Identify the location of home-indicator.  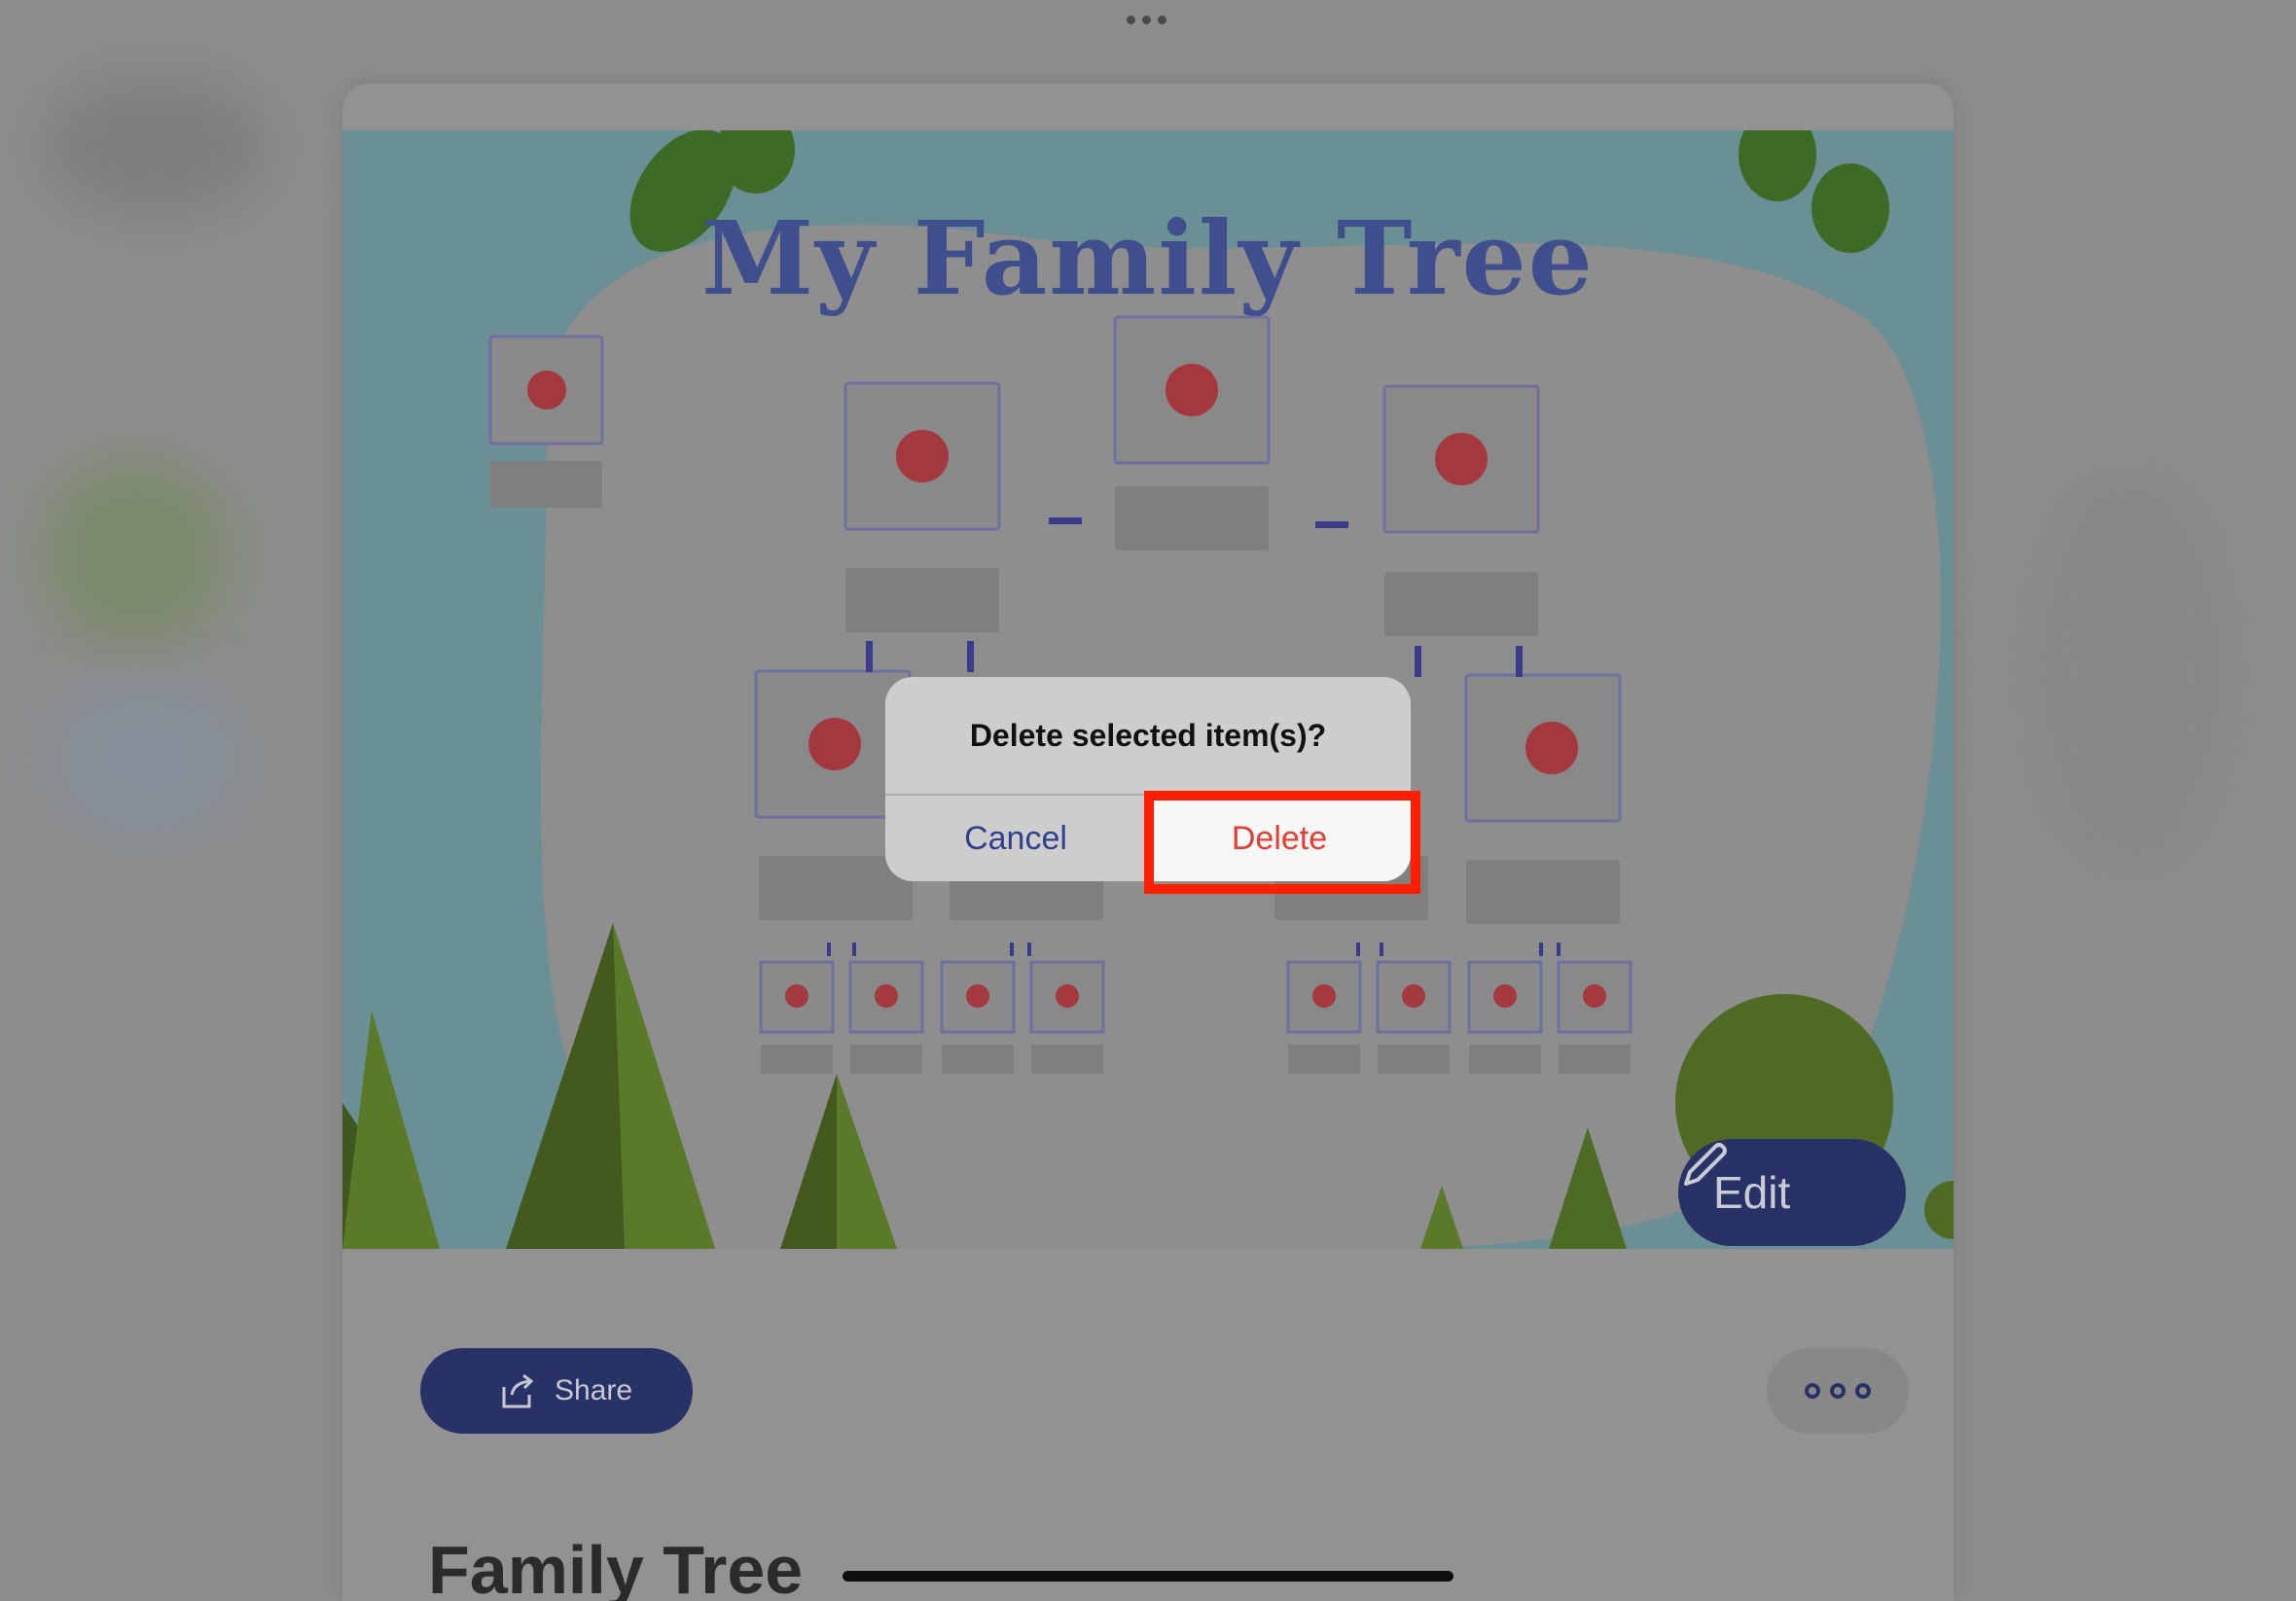
(1148, 1576).